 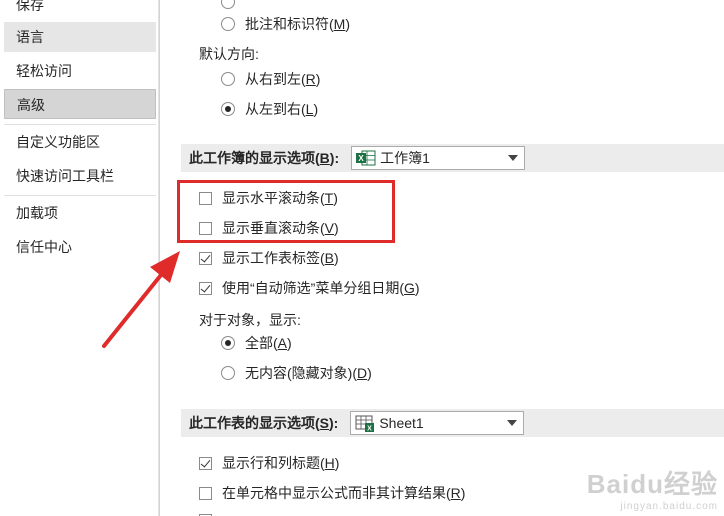 I want to click on access-key: A, so click(x=282, y=343).